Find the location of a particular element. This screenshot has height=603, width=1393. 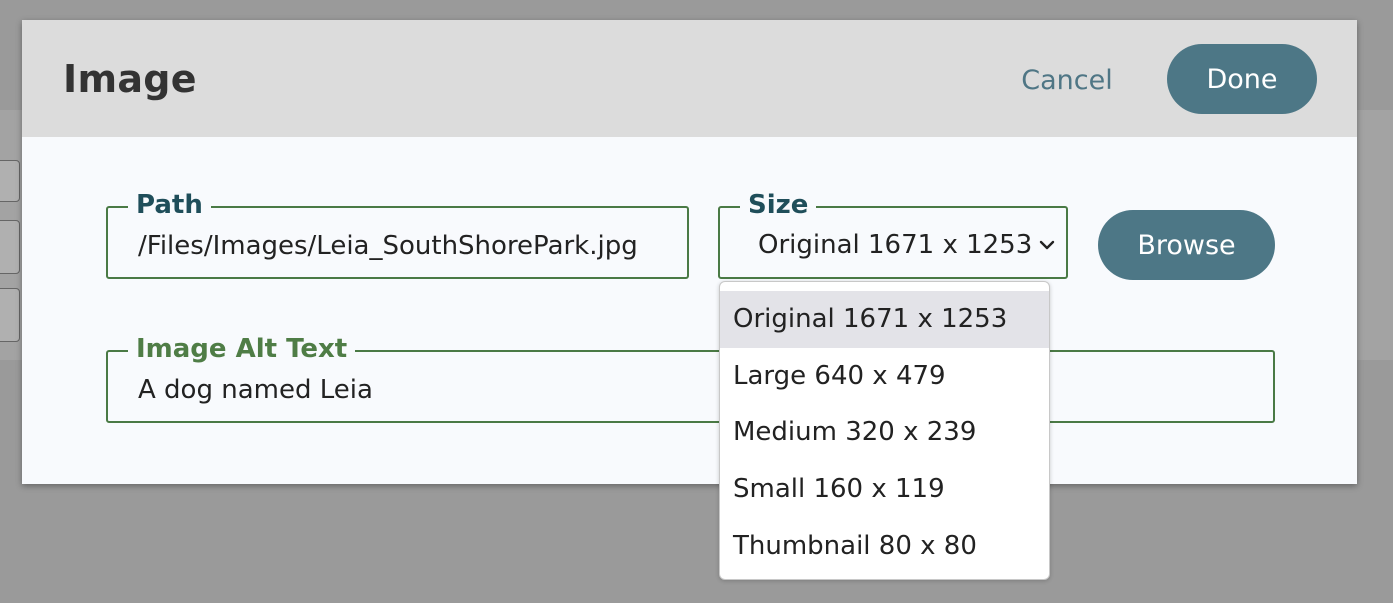

size-option-thumbnail: Thumbnail 80 x 80 is located at coordinates (884, 546).